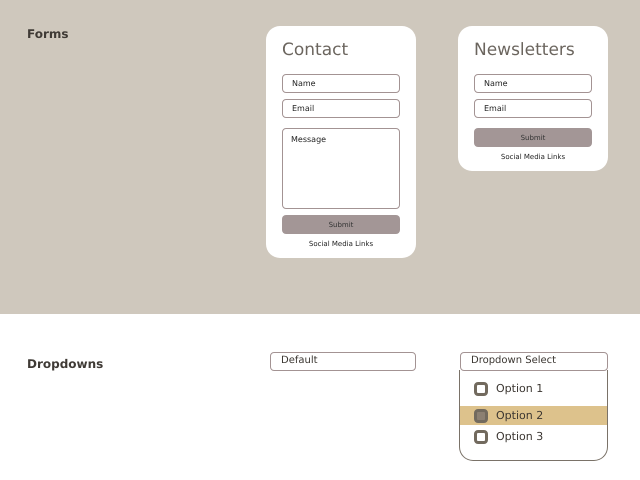 The image size is (640, 480). I want to click on dropdown-option: Option 2, so click(533, 415).